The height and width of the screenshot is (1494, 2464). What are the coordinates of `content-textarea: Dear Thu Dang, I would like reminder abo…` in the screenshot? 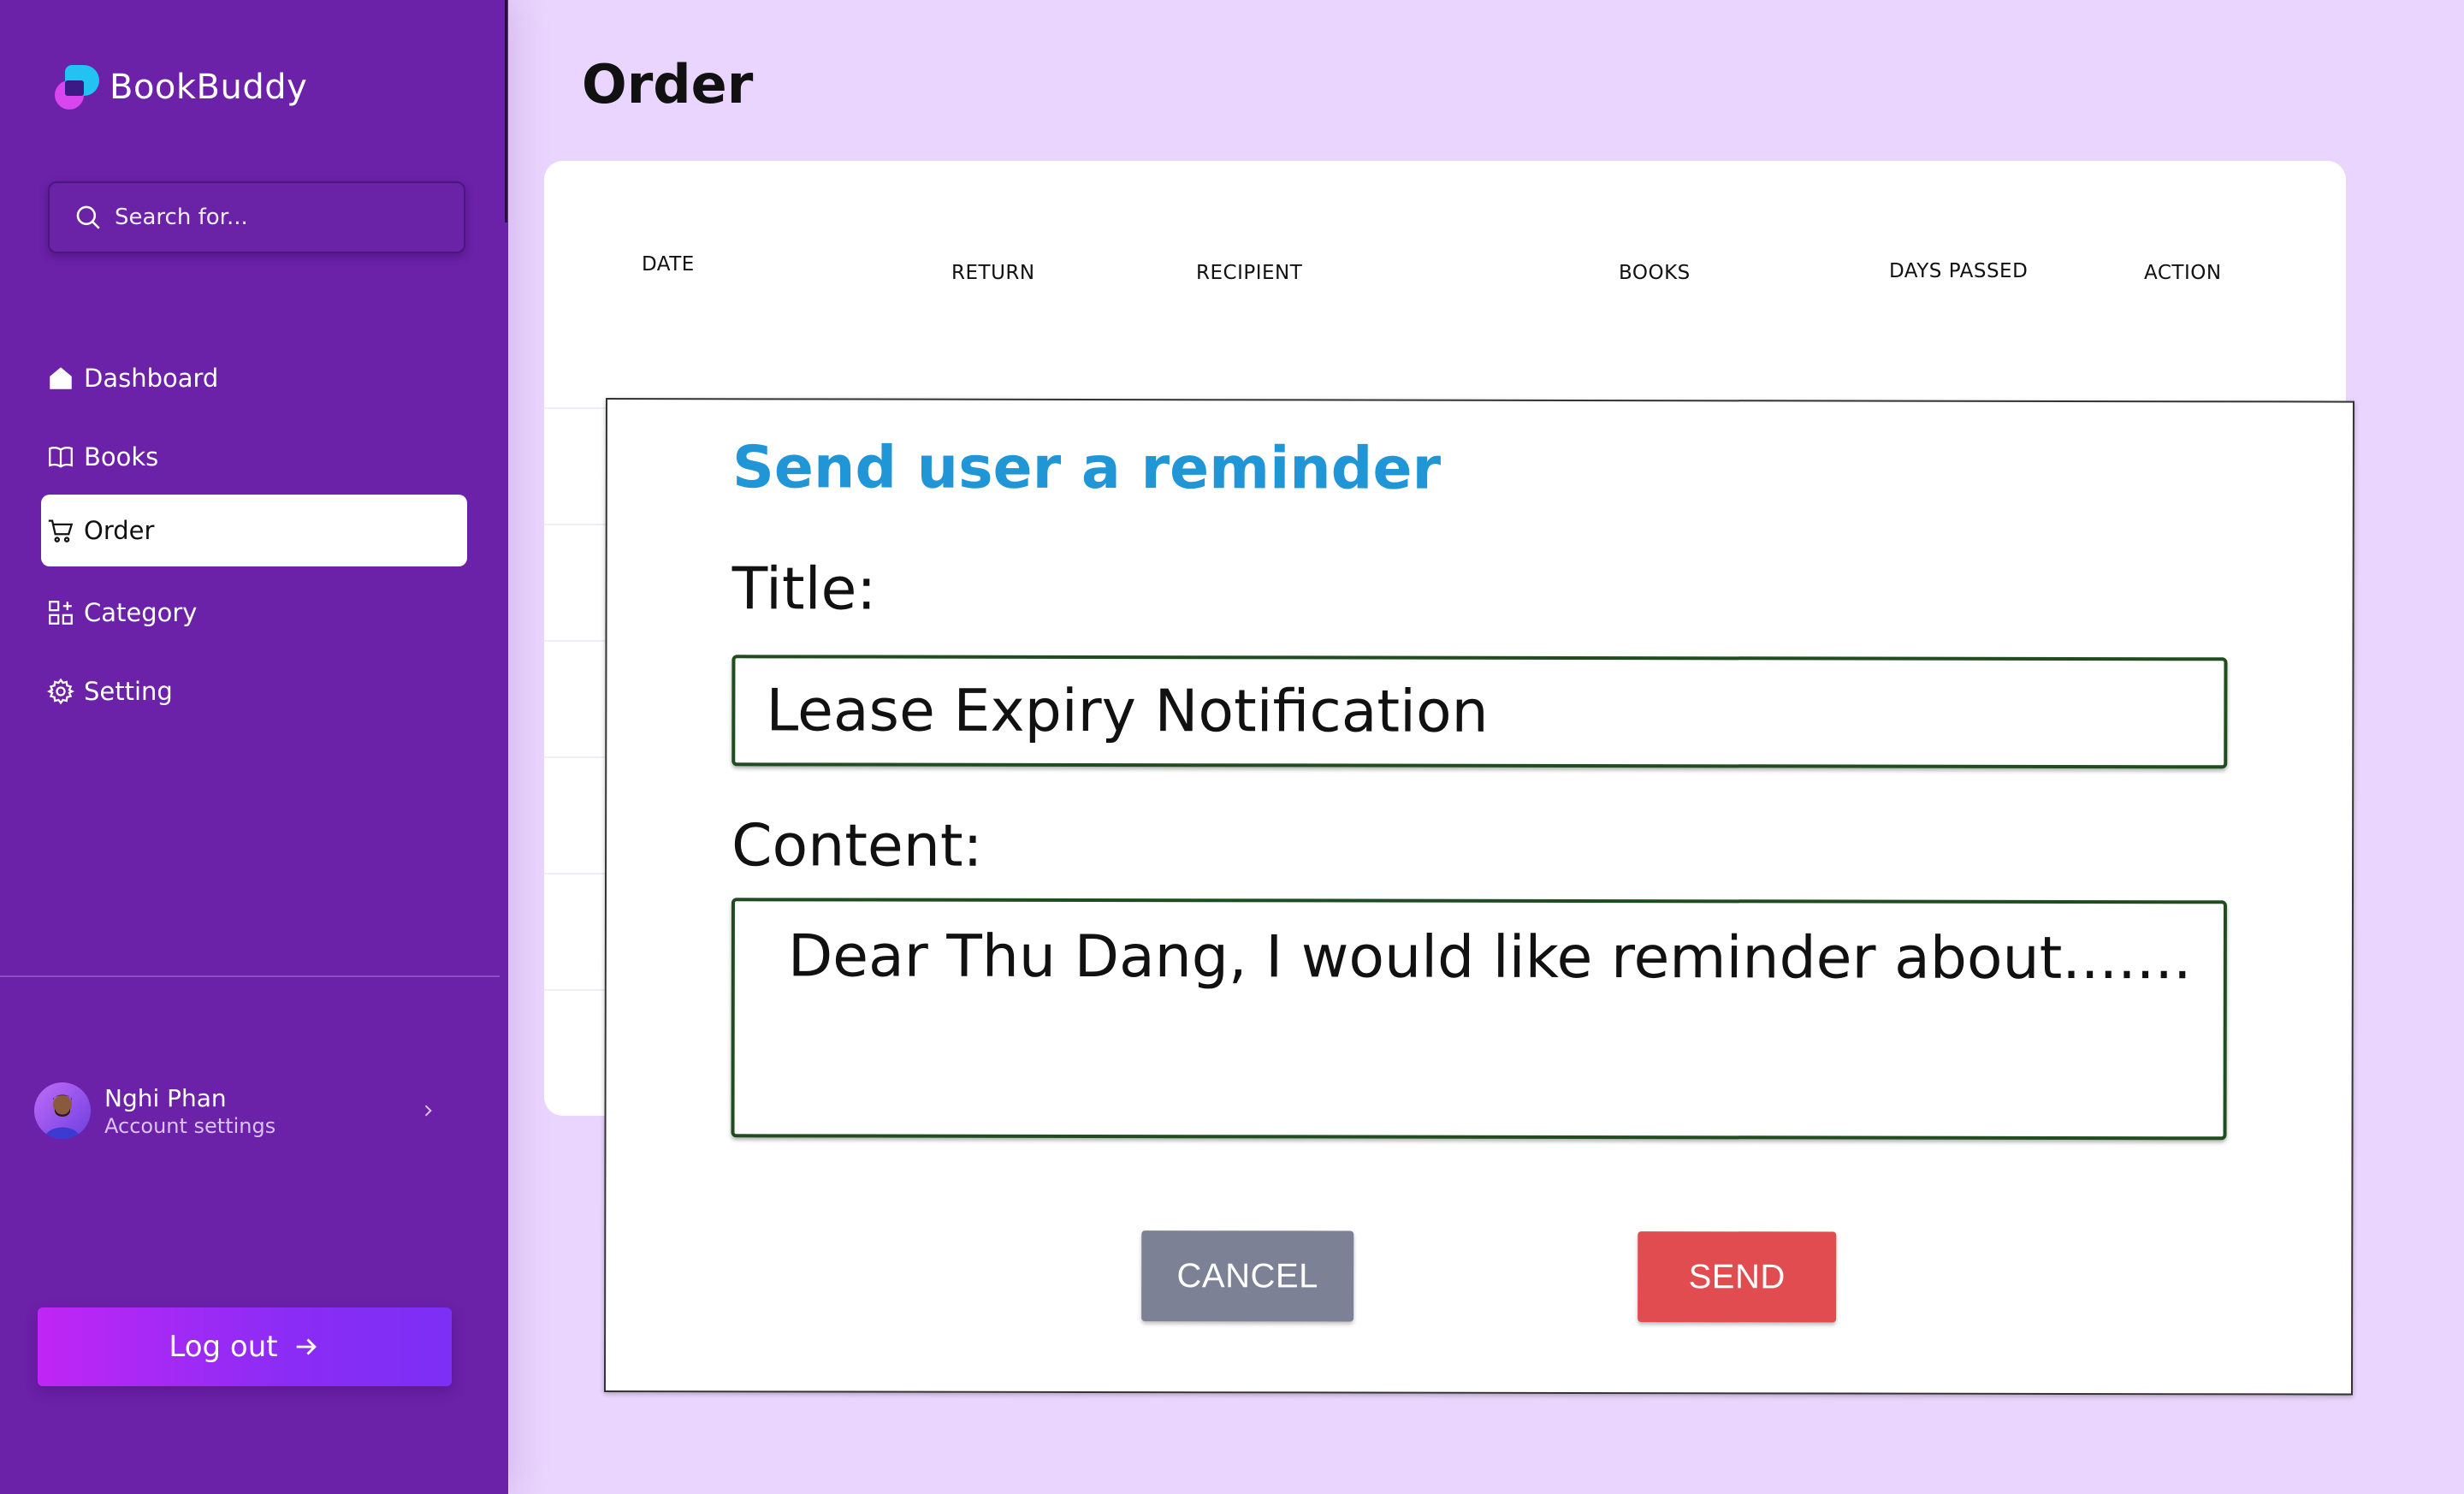 It's located at (1479, 1019).